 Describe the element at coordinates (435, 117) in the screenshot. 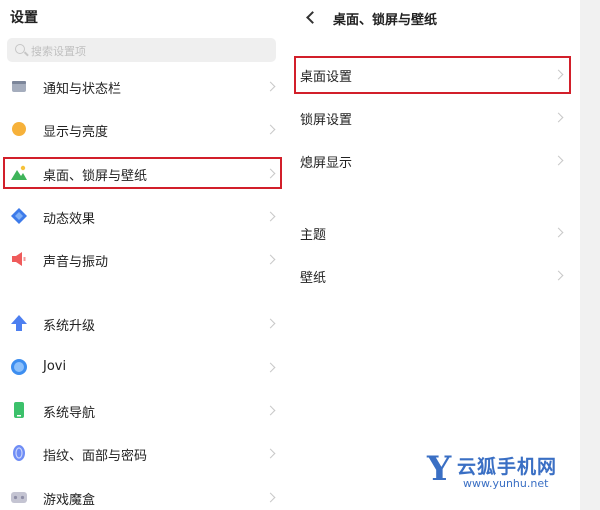

I see `detail-item-lockscreen-settings: 锁屏设置` at that location.